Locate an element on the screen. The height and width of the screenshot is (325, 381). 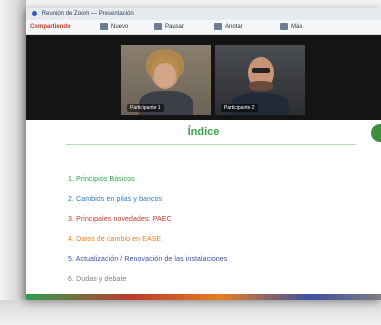
index-item-1: 1. Principios Básicos is located at coordinates (101, 179).